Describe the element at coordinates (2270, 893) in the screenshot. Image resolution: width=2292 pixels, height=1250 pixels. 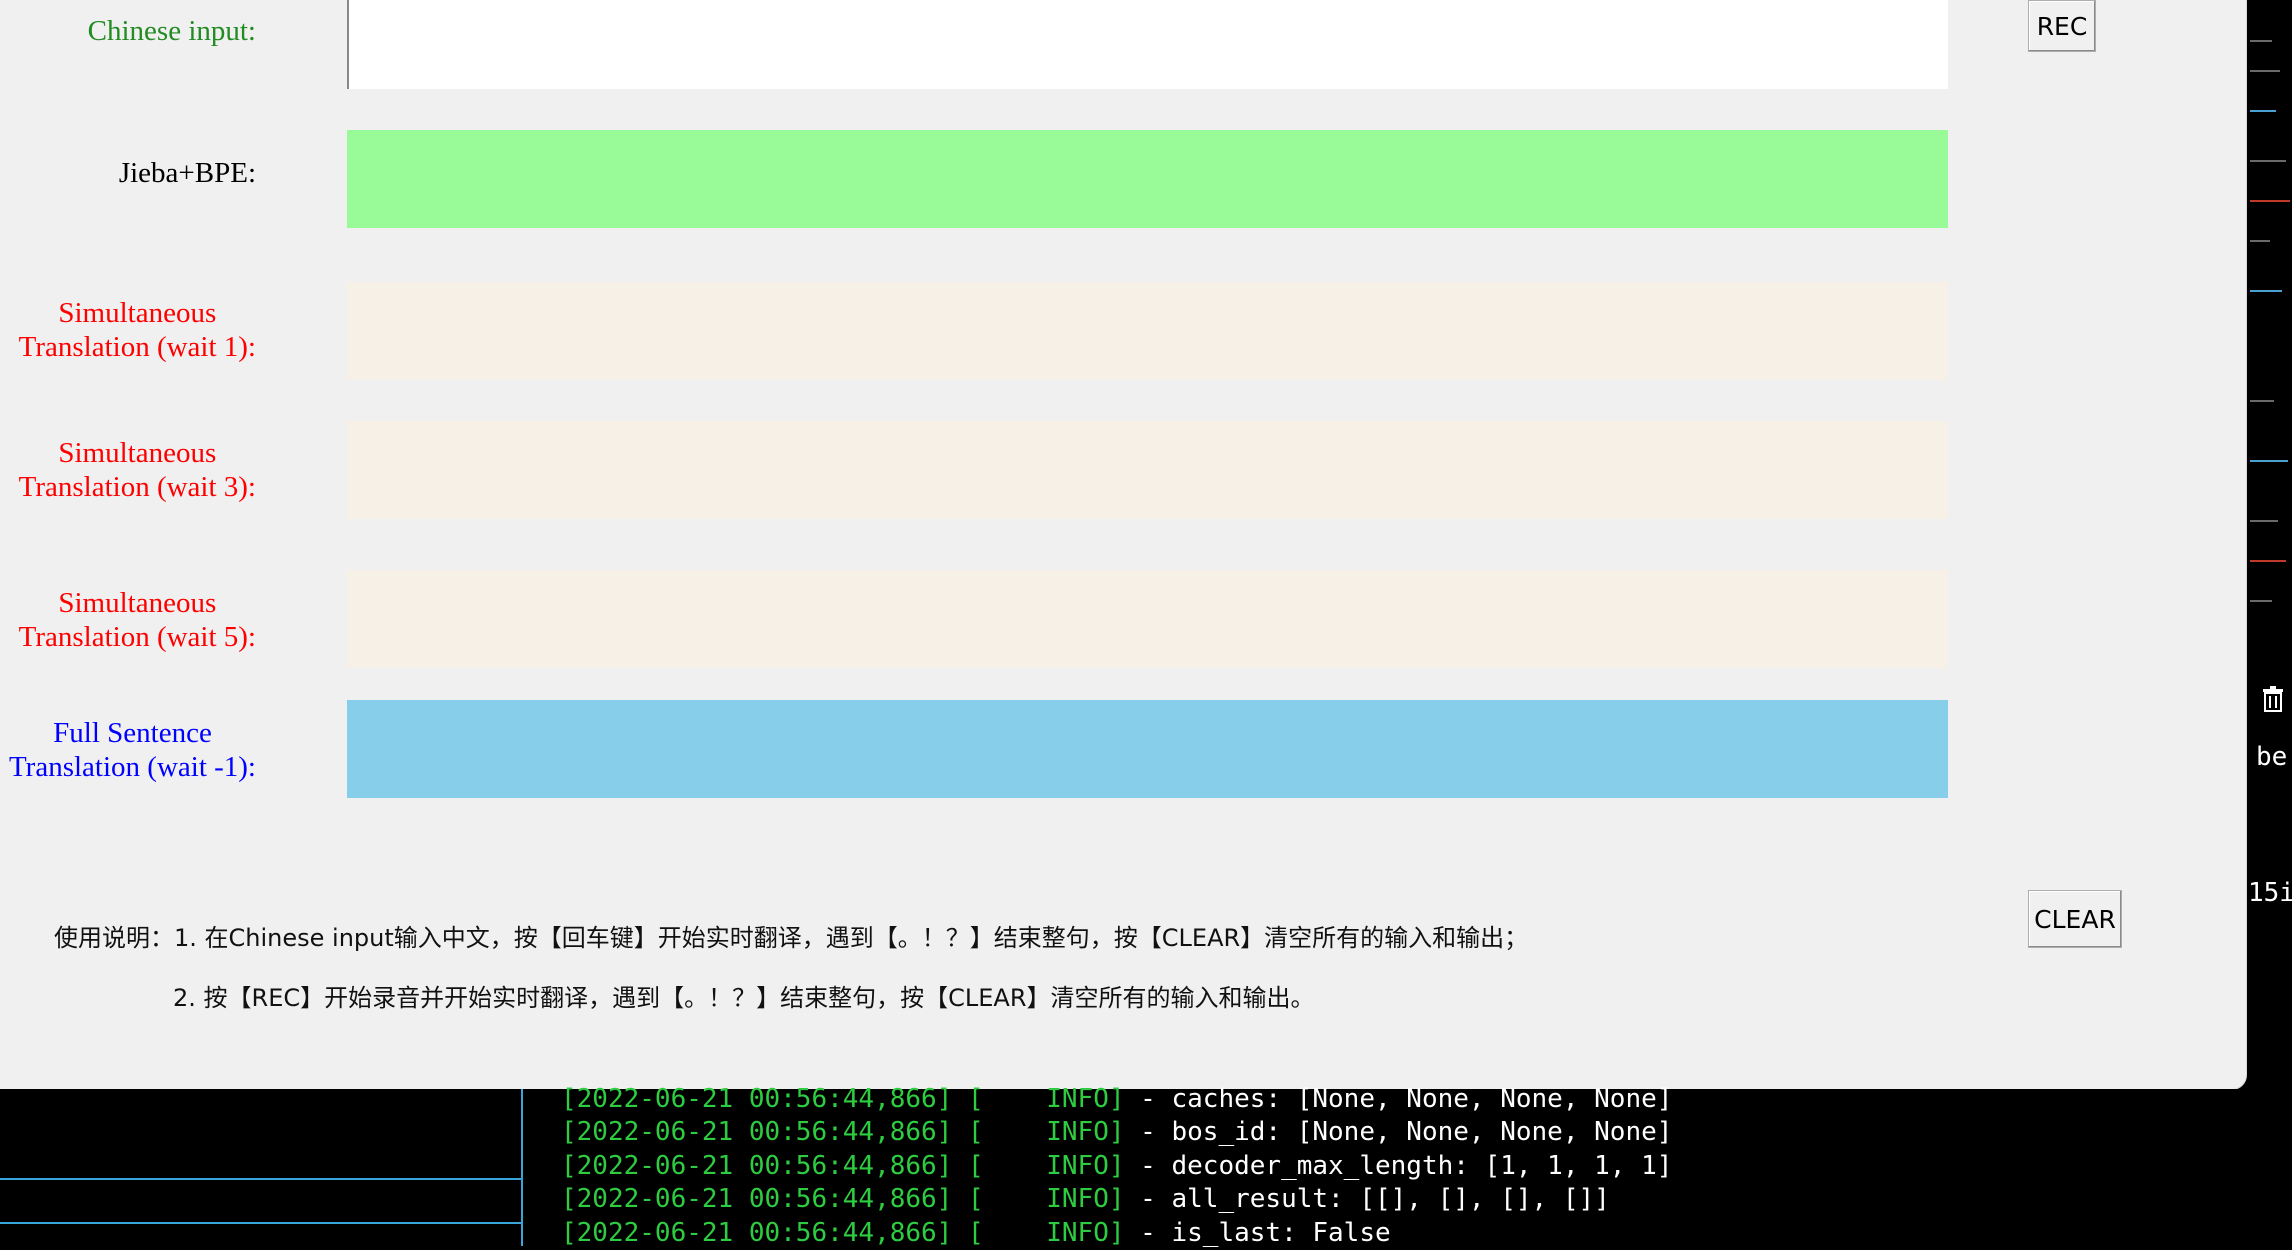
I see `edge-text-2: 15i` at that location.